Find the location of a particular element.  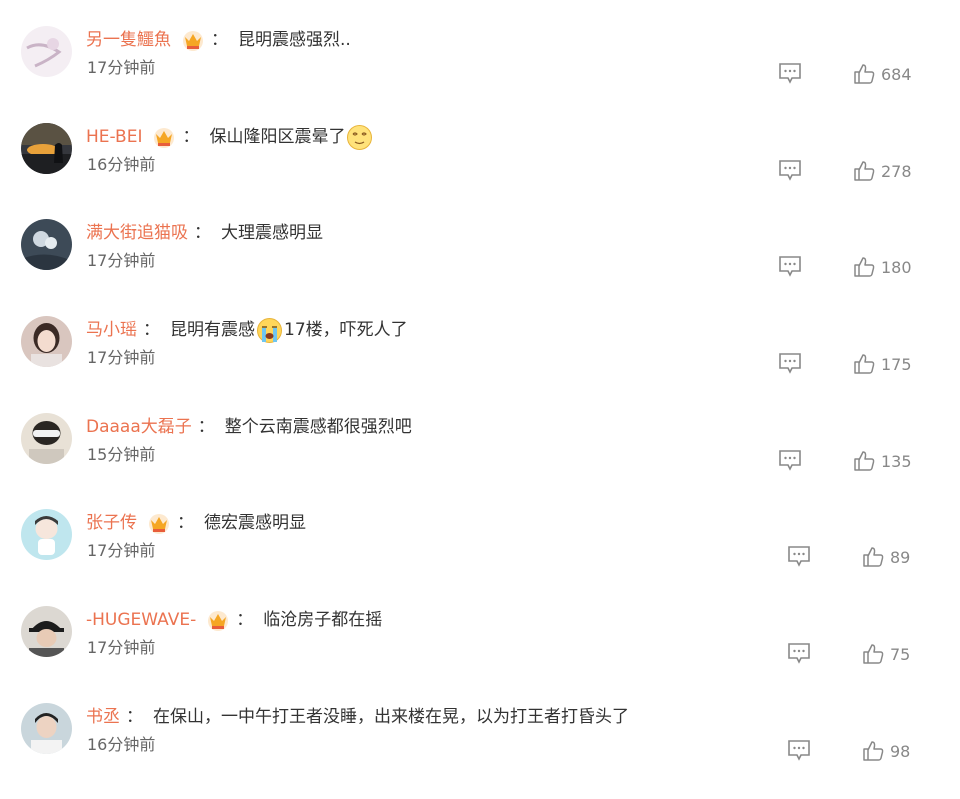

like-count: 98 is located at coordinates (900, 751).